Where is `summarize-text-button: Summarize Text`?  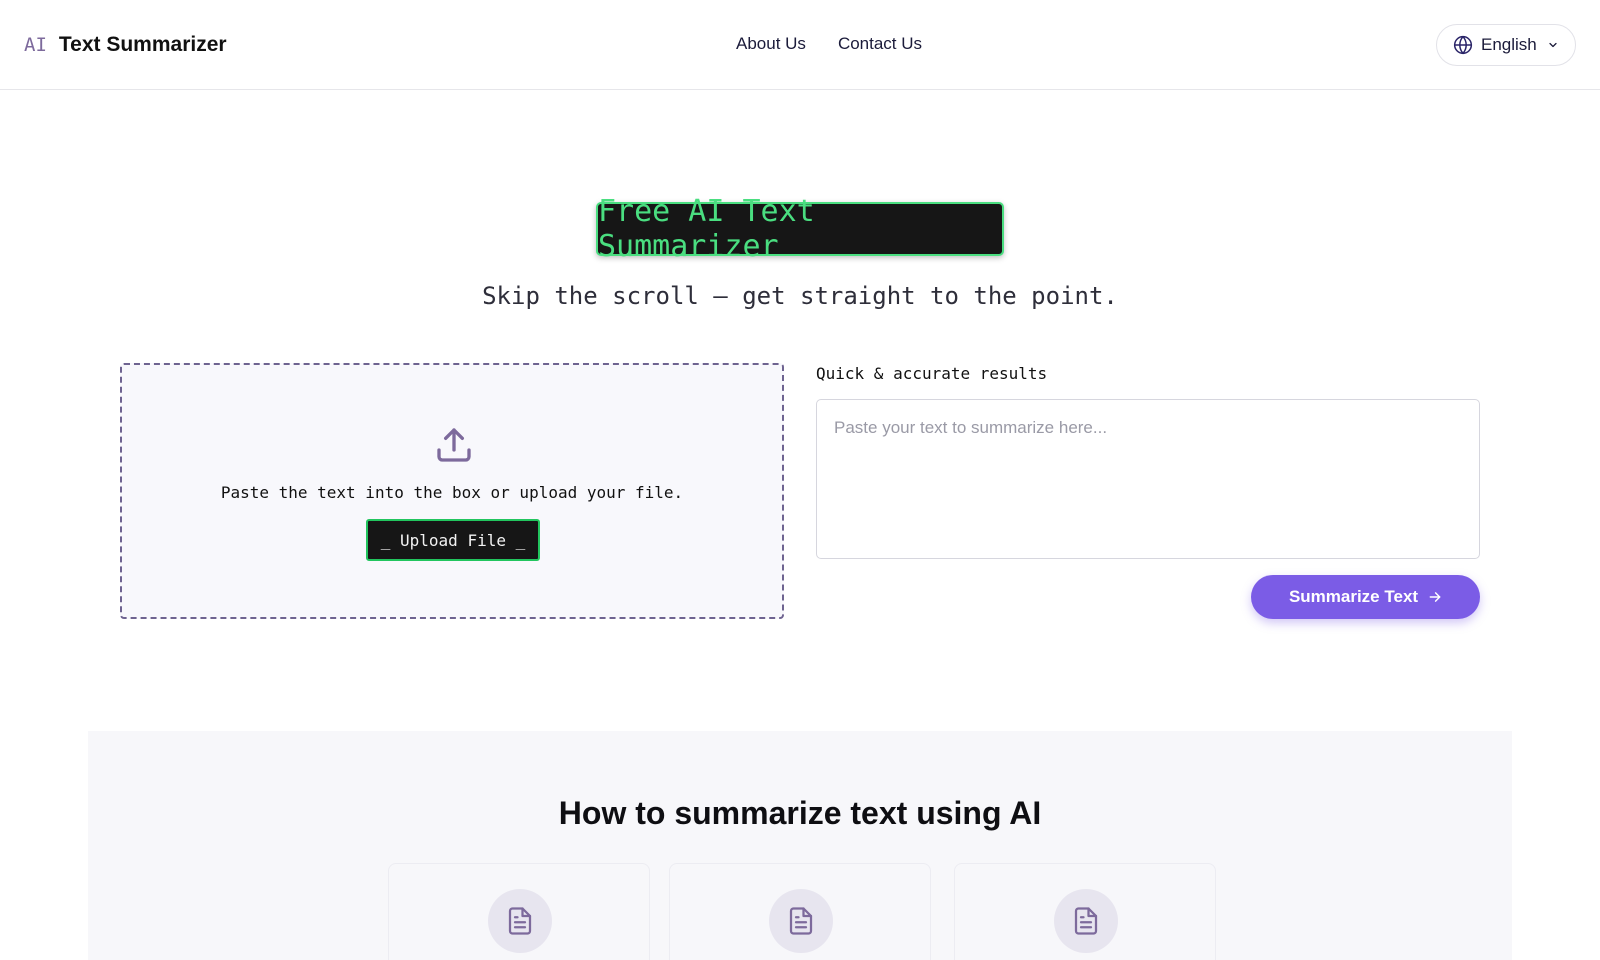
summarize-text-button: Summarize Text is located at coordinates (1365, 597).